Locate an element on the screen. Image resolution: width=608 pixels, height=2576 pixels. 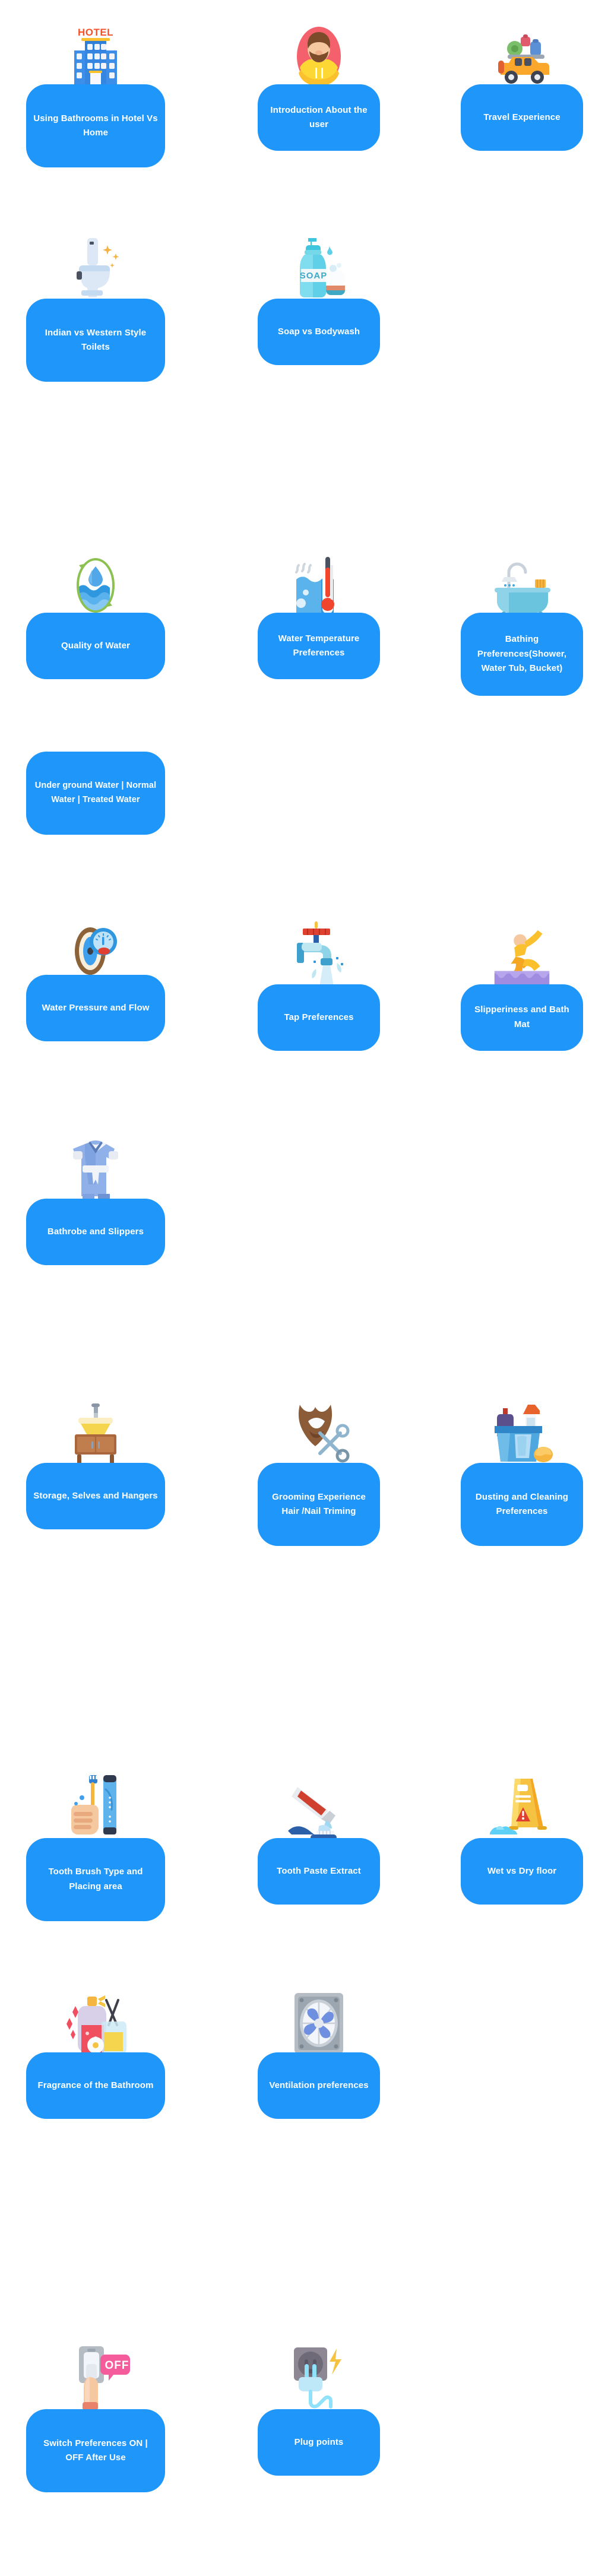
card-soap-vs-bodywash: SOAP Soap vs Bodywash is located at coordinates (318, 299).